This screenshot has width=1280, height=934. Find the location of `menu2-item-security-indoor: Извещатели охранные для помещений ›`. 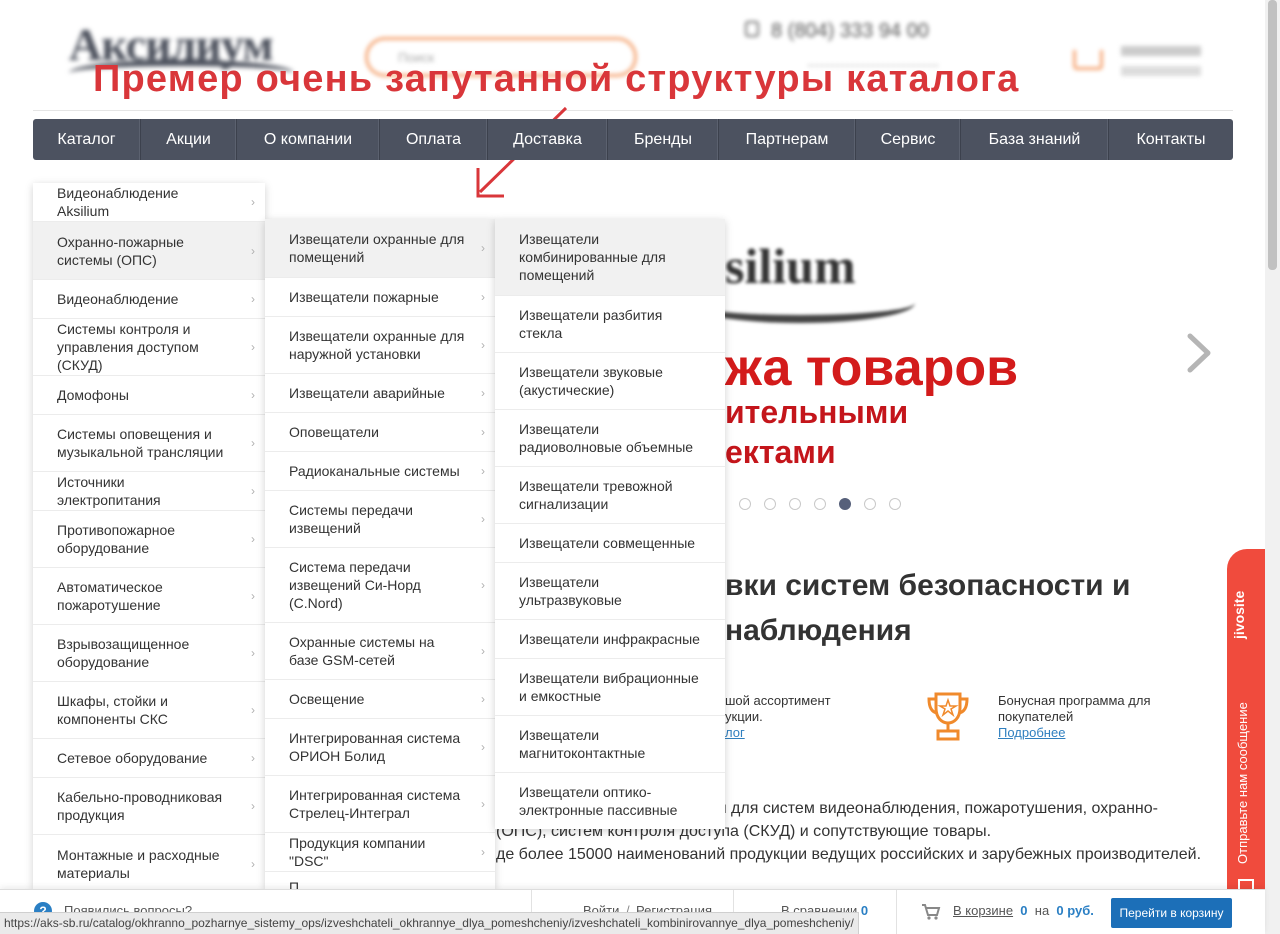

menu2-item-security-indoor: Извещатели охранные для помещений › is located at coordinates (380, 248).